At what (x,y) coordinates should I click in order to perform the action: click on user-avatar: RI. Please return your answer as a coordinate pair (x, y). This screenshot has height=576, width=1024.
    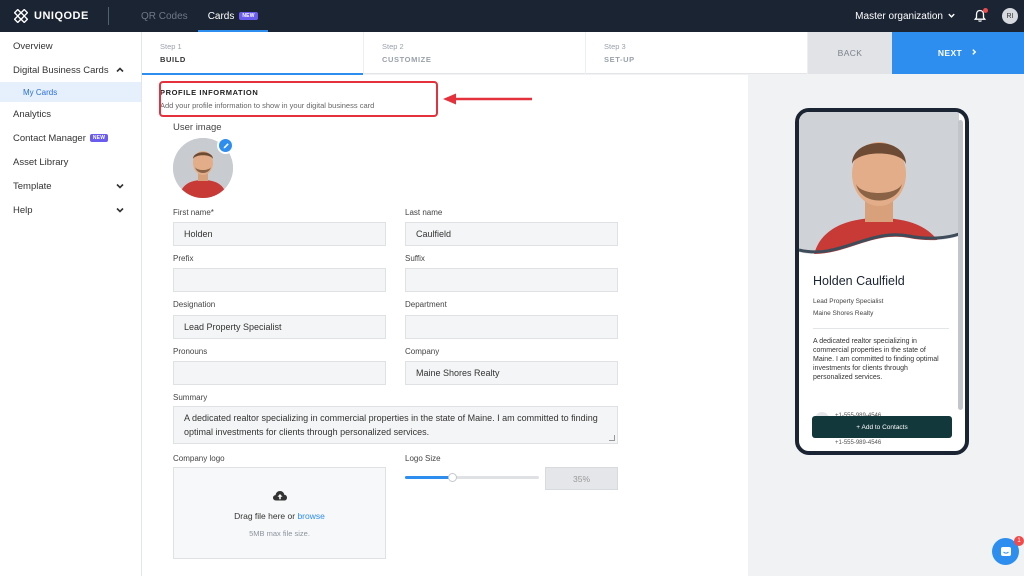
    Looking at the image, I should click on (1010, 16).